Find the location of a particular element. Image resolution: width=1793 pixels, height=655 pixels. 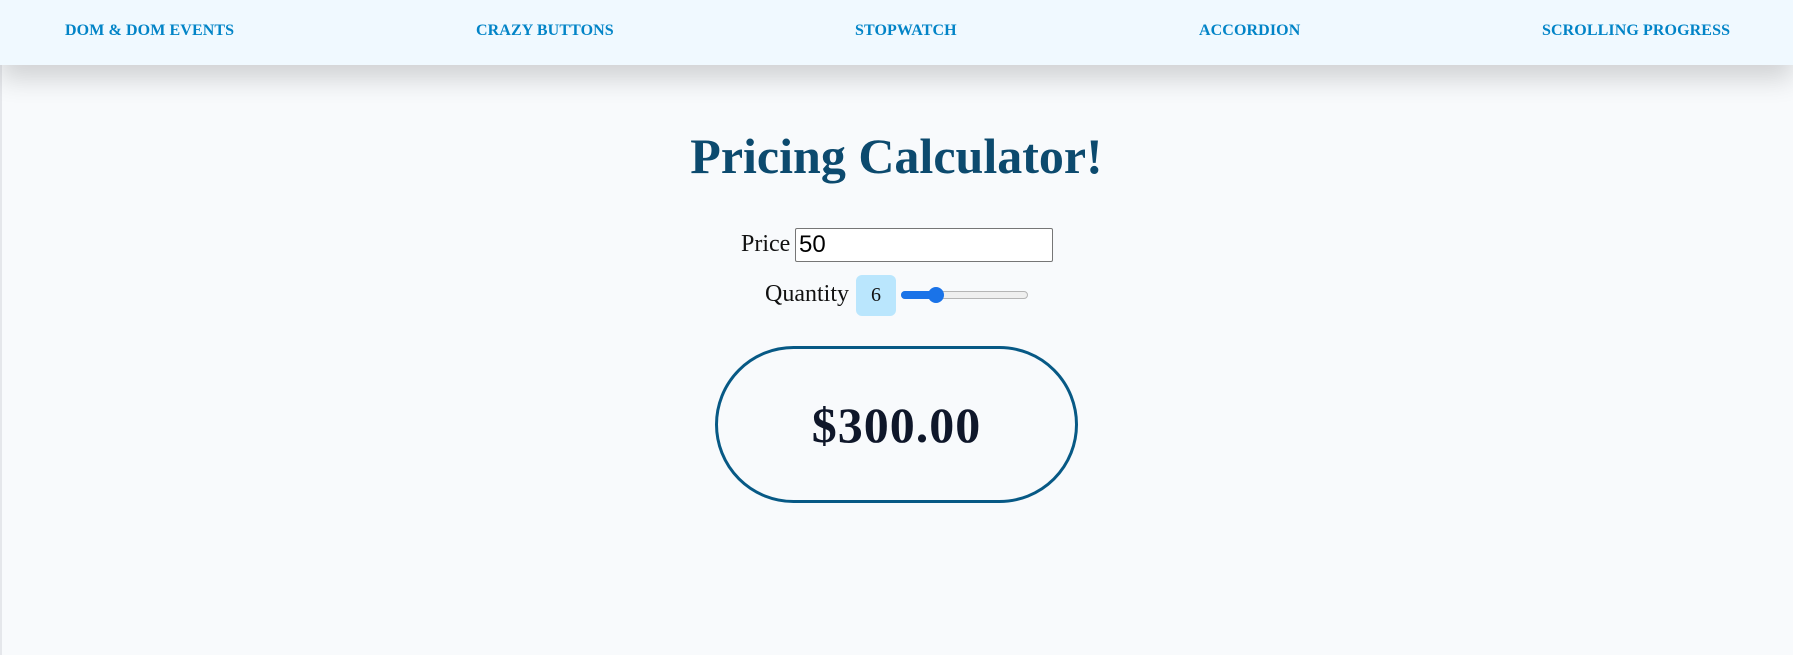

nav-link-stopwatch: STOPWATCH is located at coordinates (906, 31).